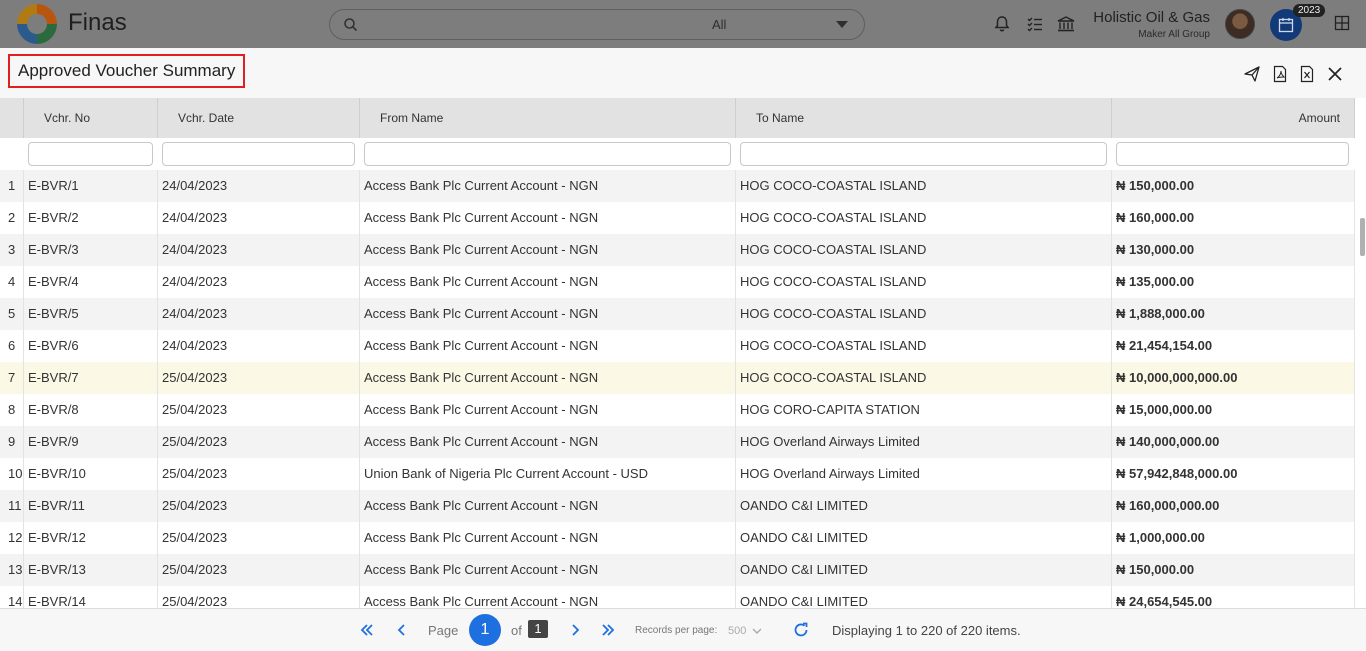  I want to click on cell-vchr-no: E-BVR/9, so click(91, 442).